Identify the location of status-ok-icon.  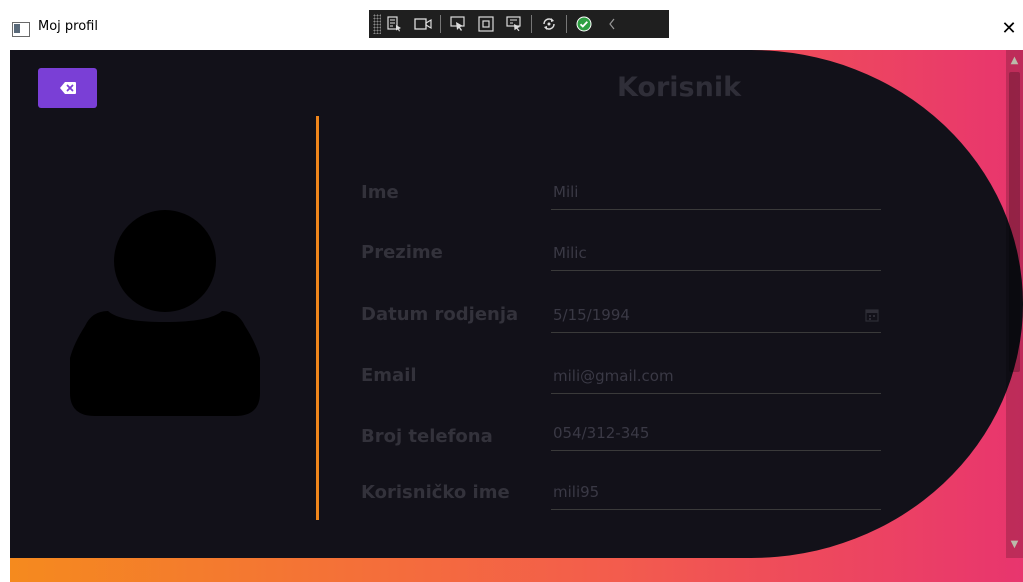
(584, 24).